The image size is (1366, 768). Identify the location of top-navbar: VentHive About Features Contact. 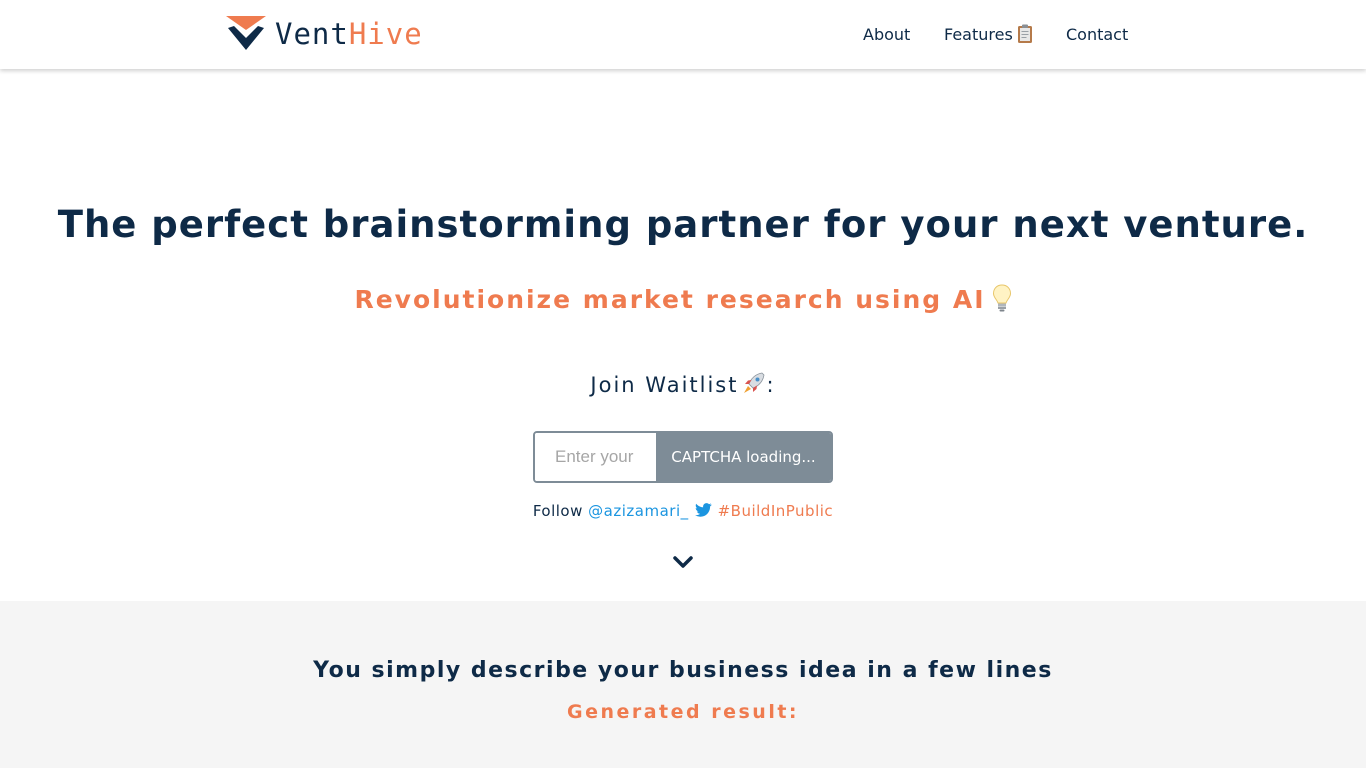
(683, 34).